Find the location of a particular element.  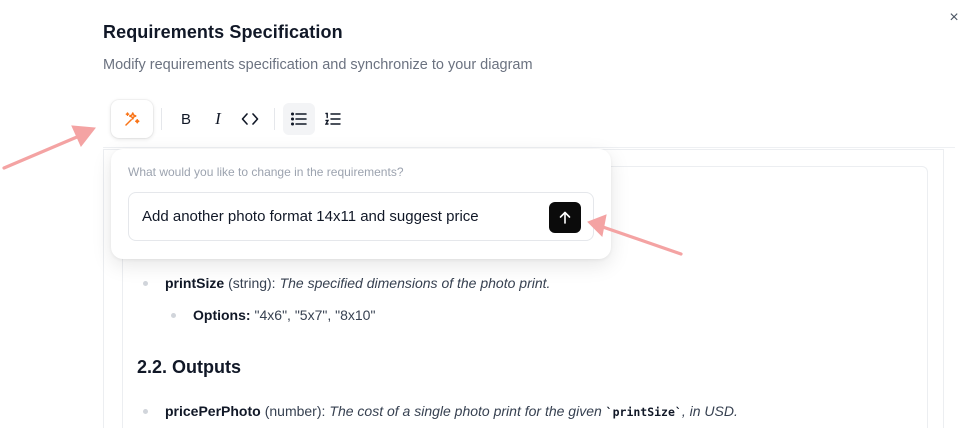

bold-icon: B is located at coordinates (185, 119).